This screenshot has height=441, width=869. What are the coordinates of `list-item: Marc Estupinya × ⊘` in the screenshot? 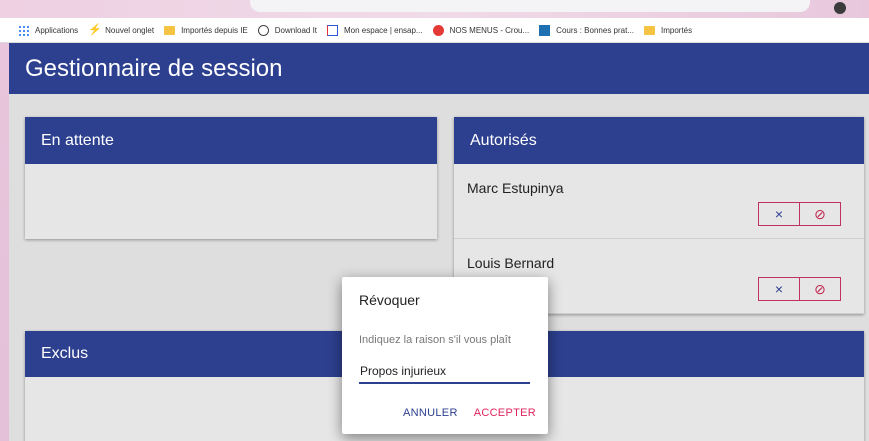 It's located at (659, 201).